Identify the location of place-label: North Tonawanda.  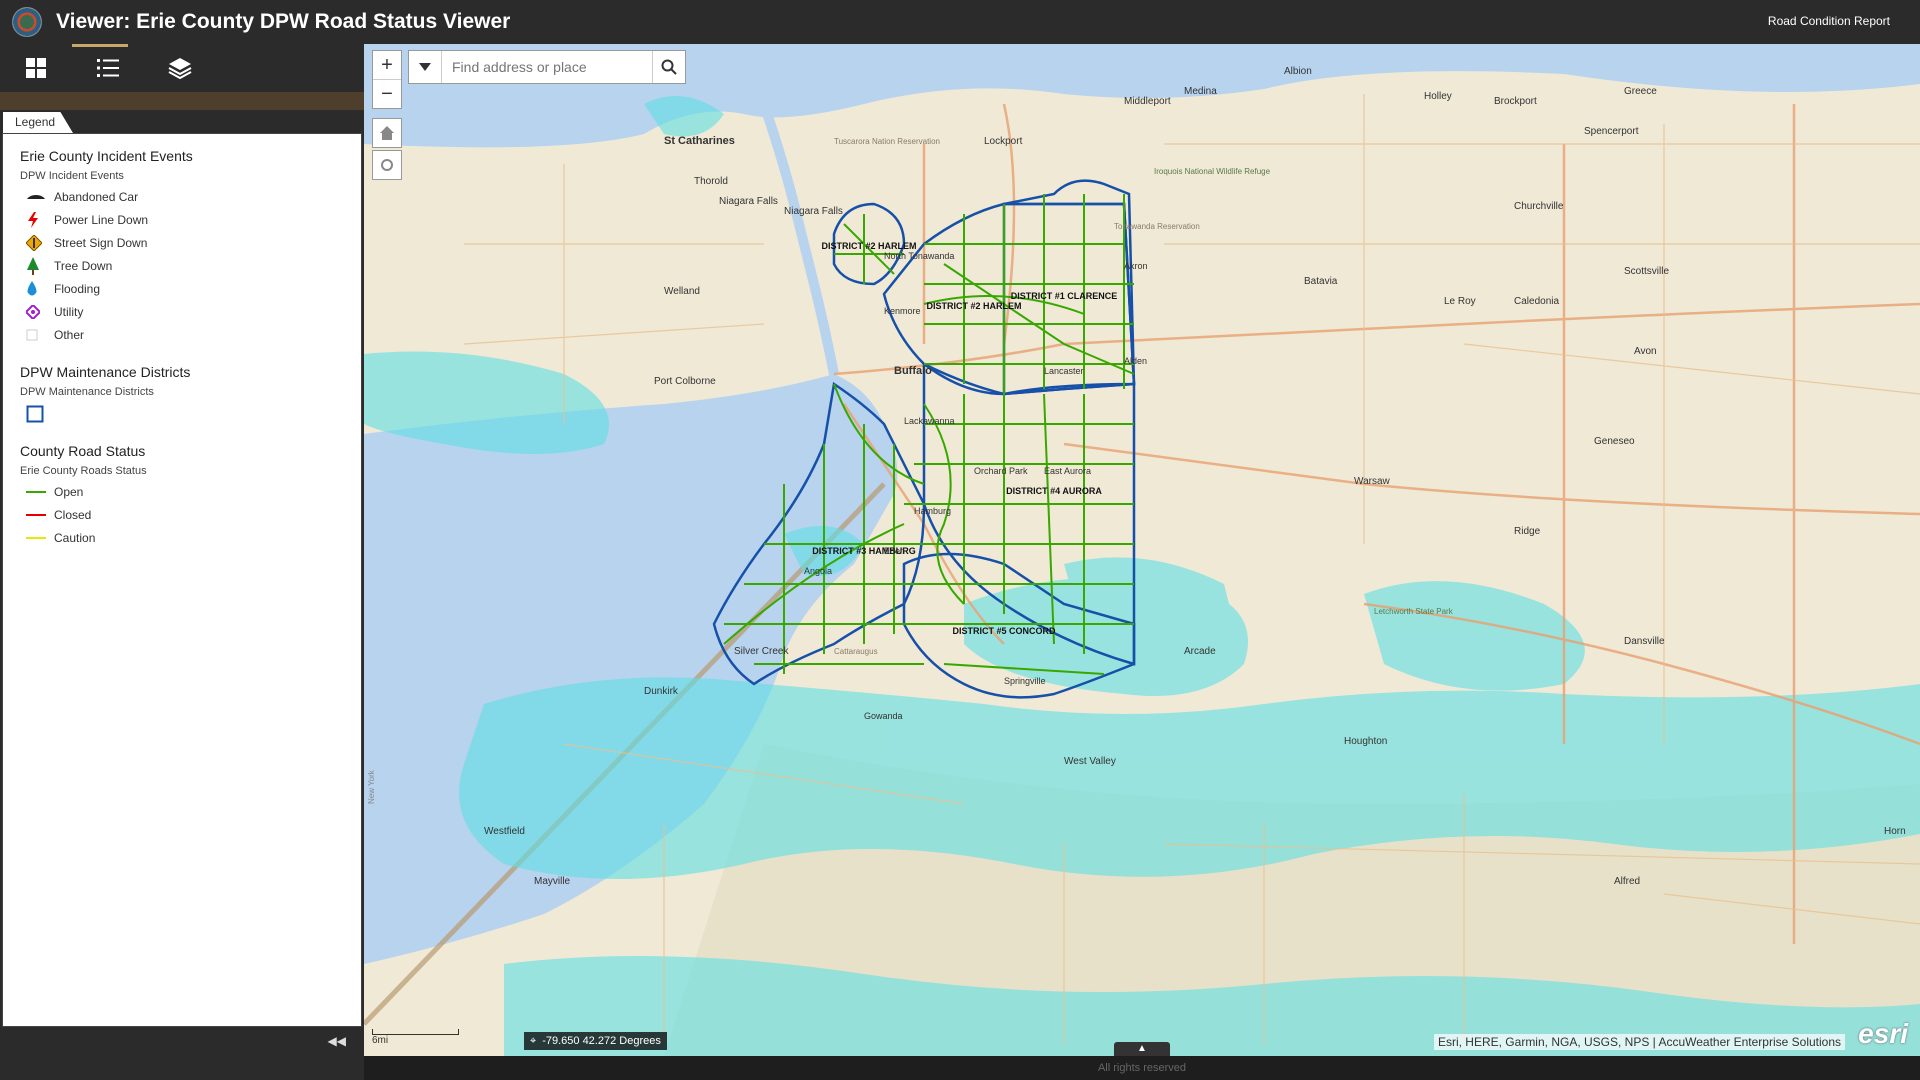
(919, 256).